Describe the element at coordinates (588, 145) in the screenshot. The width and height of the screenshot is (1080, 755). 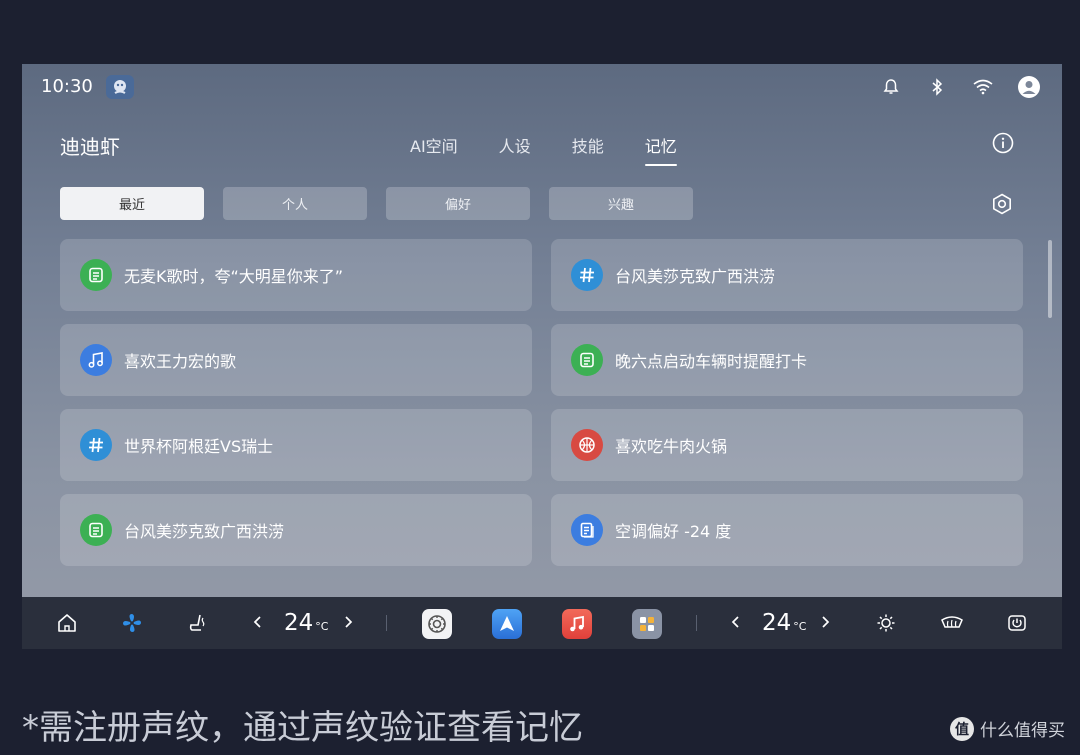
I see `tab-skills: 技能` at that location.